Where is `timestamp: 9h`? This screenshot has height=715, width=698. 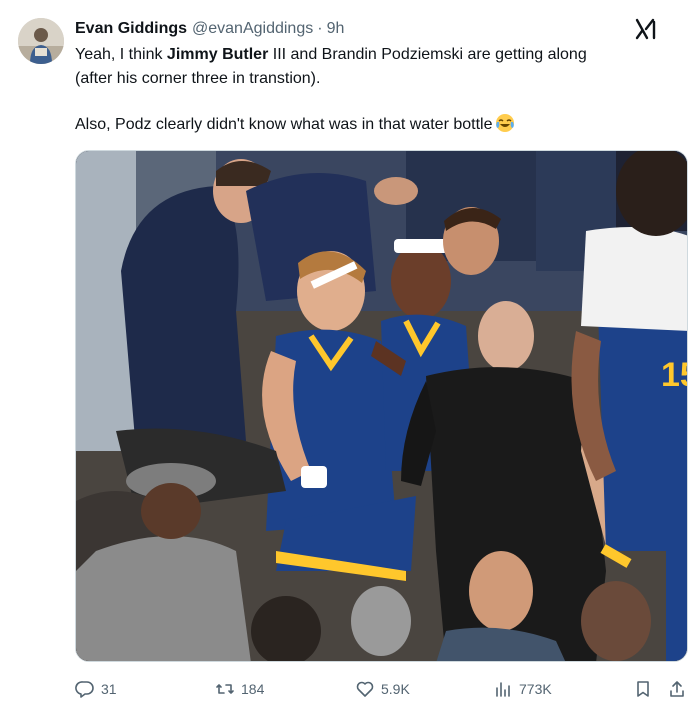 timestamp: 9h is located at coordinates (336, 29).